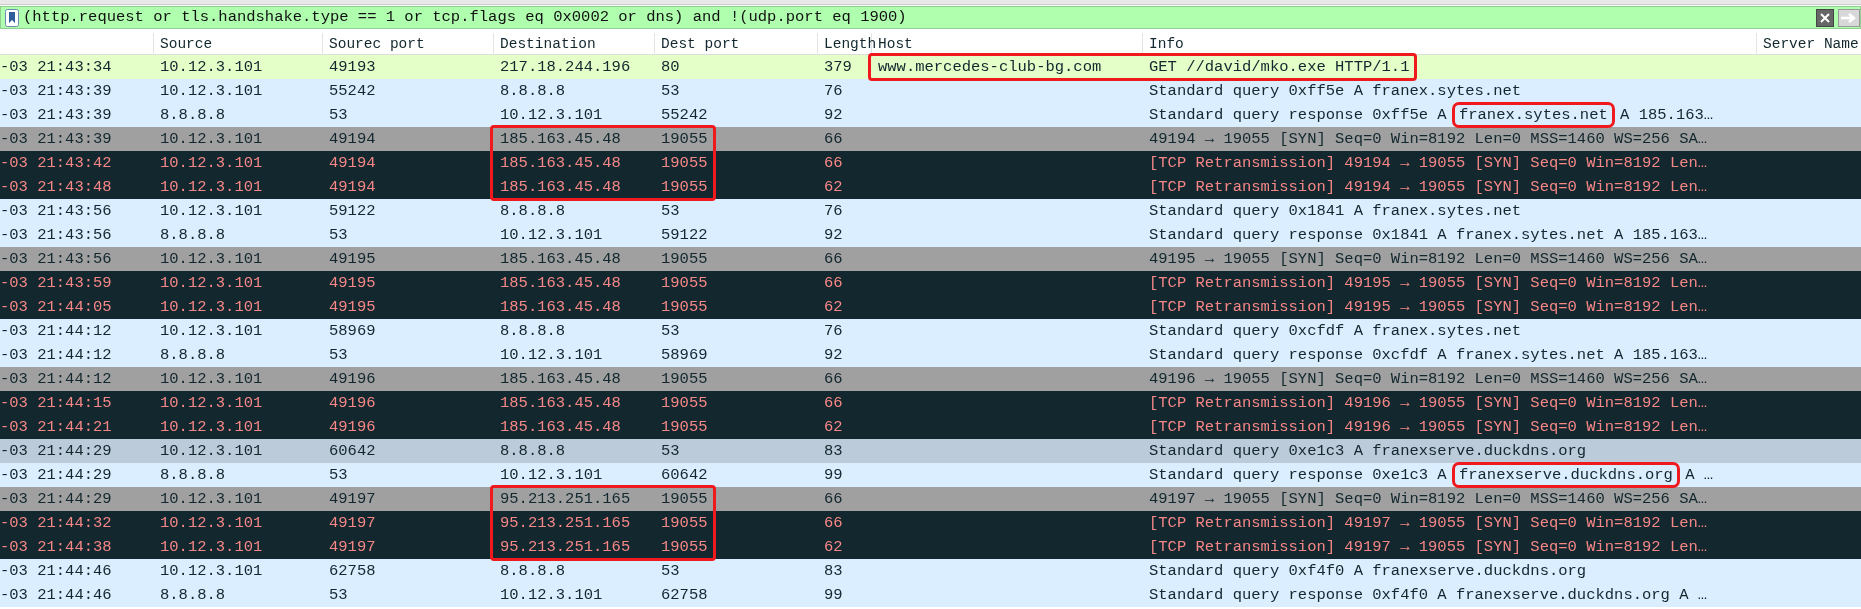  What do you see at coordinates (56, 403) in the screenshot?
I see `table-cell: -03 21:44:15` at bounding box center [56, 403].